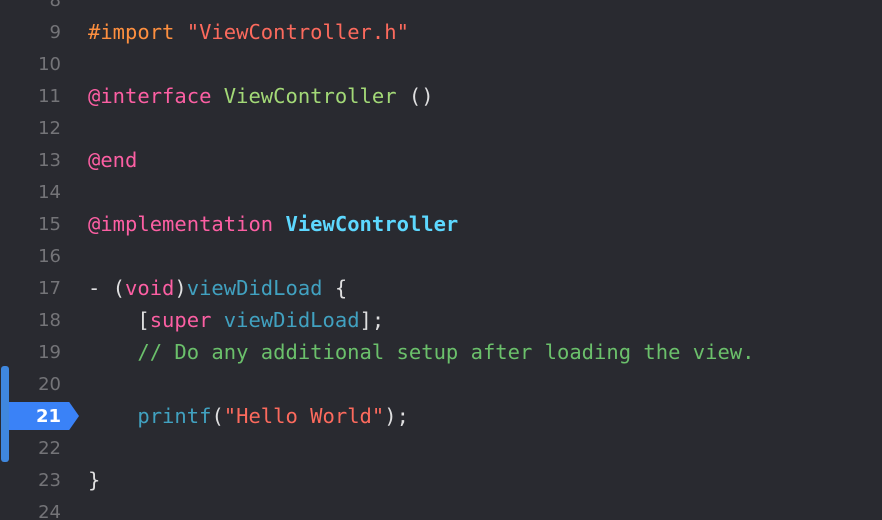  What do you see at coordinates (441, 384) in the screenshot?
I see `code-line: 20` at bounding box center [441, 384].